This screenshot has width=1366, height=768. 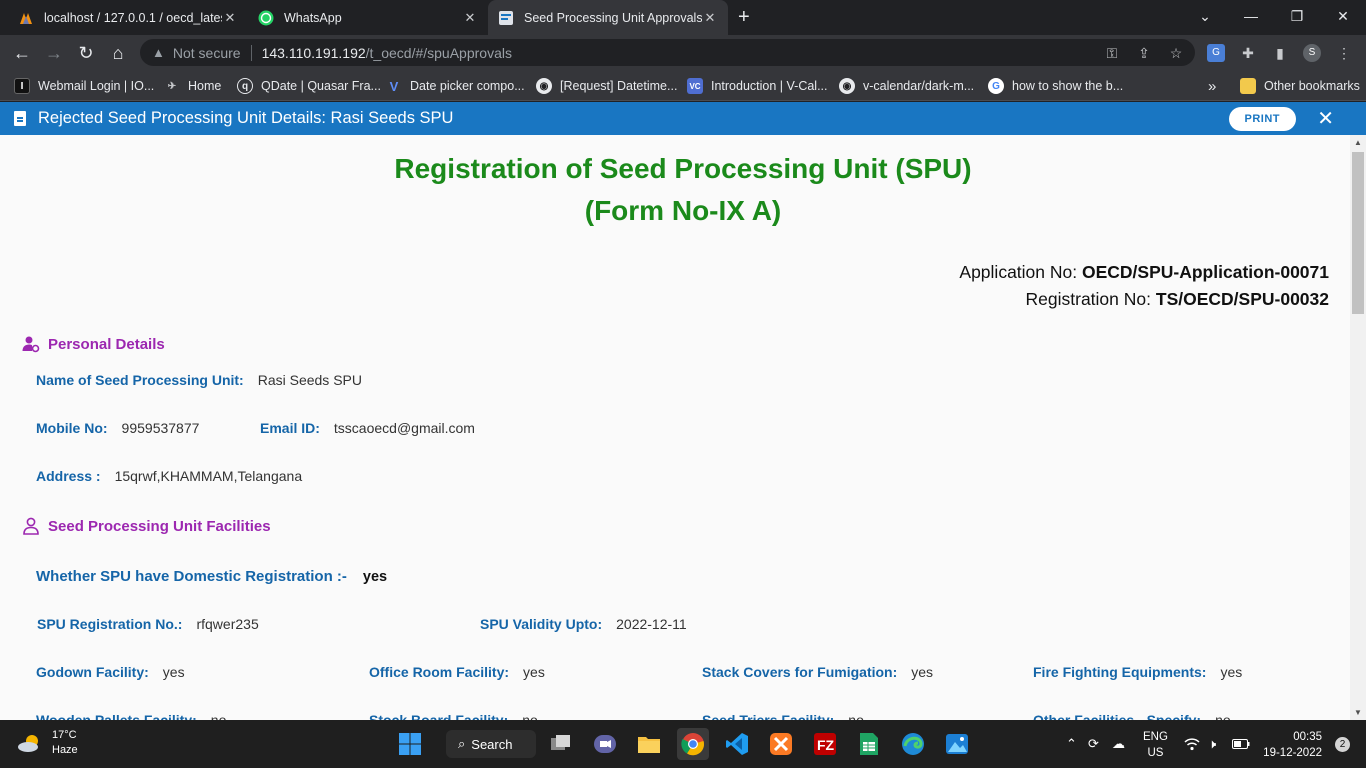 What do you see at coordinates (1216, 53) in the screenshot?
I see `translate-extension-icon: G` at bounding box center [1216, 53].